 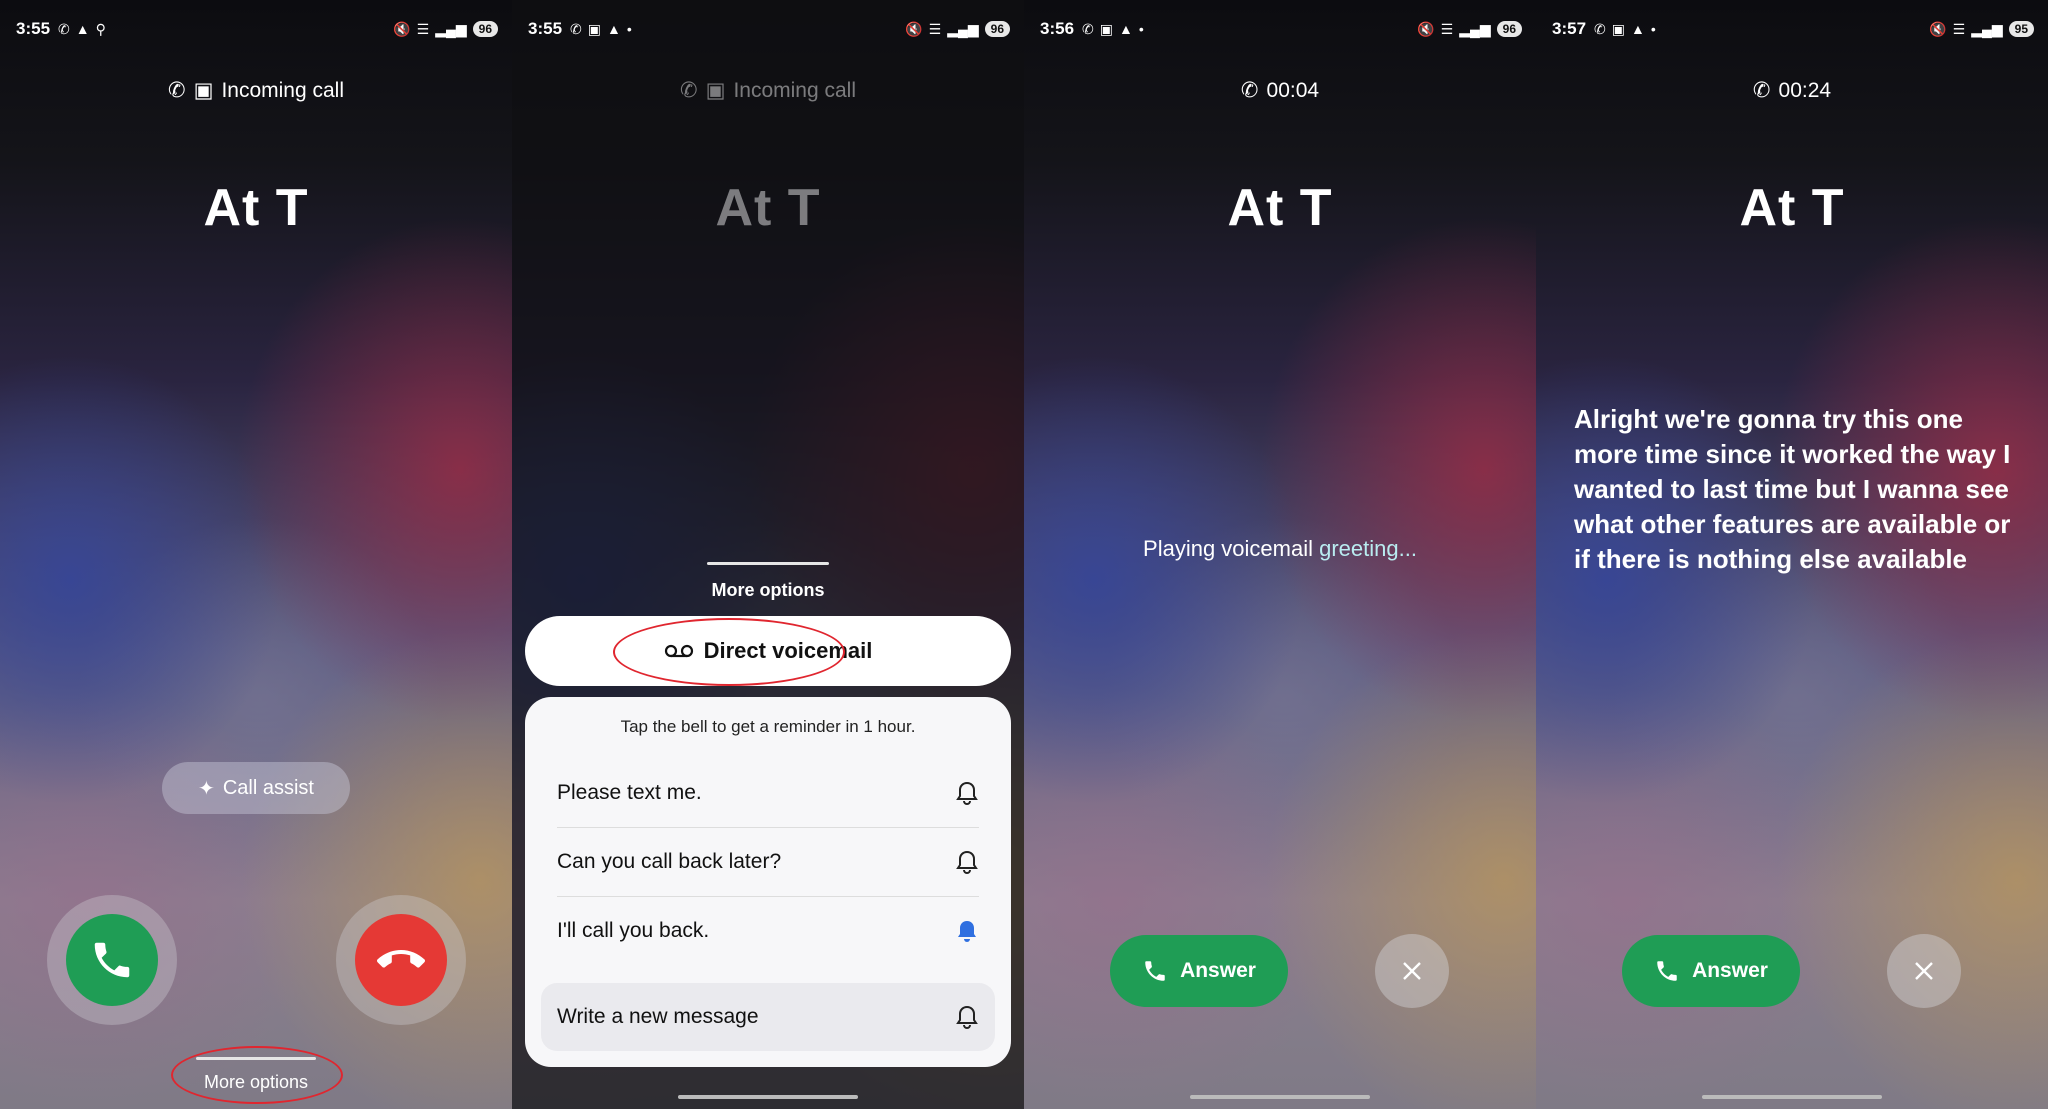 I want to click on call-timer: ✆ 00:24, so click(x=1792, y=90).